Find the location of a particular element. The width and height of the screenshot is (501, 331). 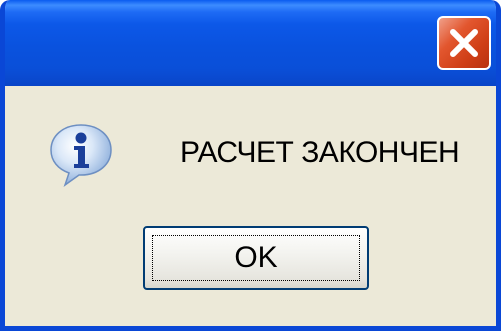

info-icon is located at coordinates (81, 155).